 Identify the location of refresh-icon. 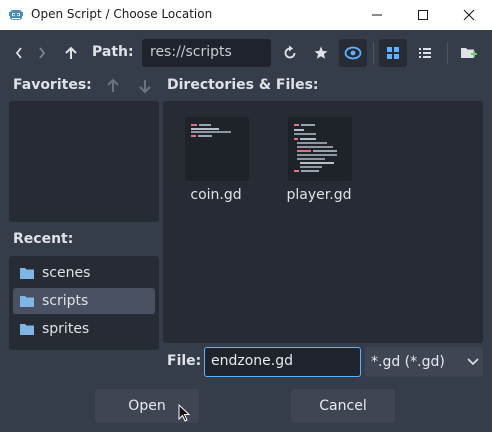
(290, 52).